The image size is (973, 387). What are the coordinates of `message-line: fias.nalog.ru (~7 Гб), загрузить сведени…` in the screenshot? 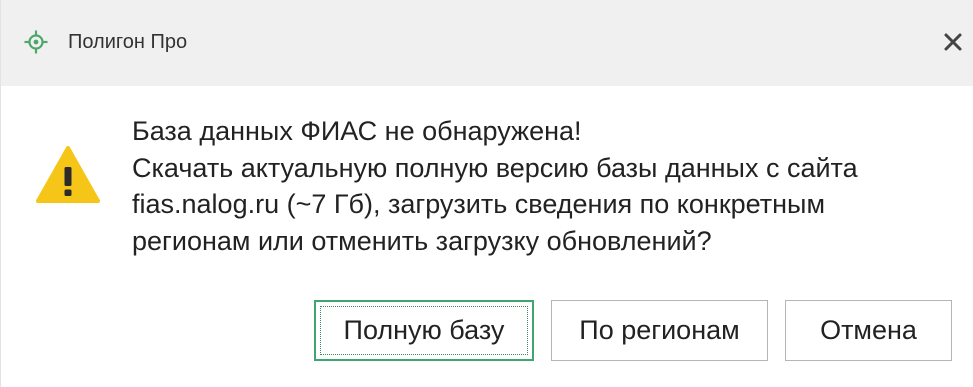 It's located at (479, 204).